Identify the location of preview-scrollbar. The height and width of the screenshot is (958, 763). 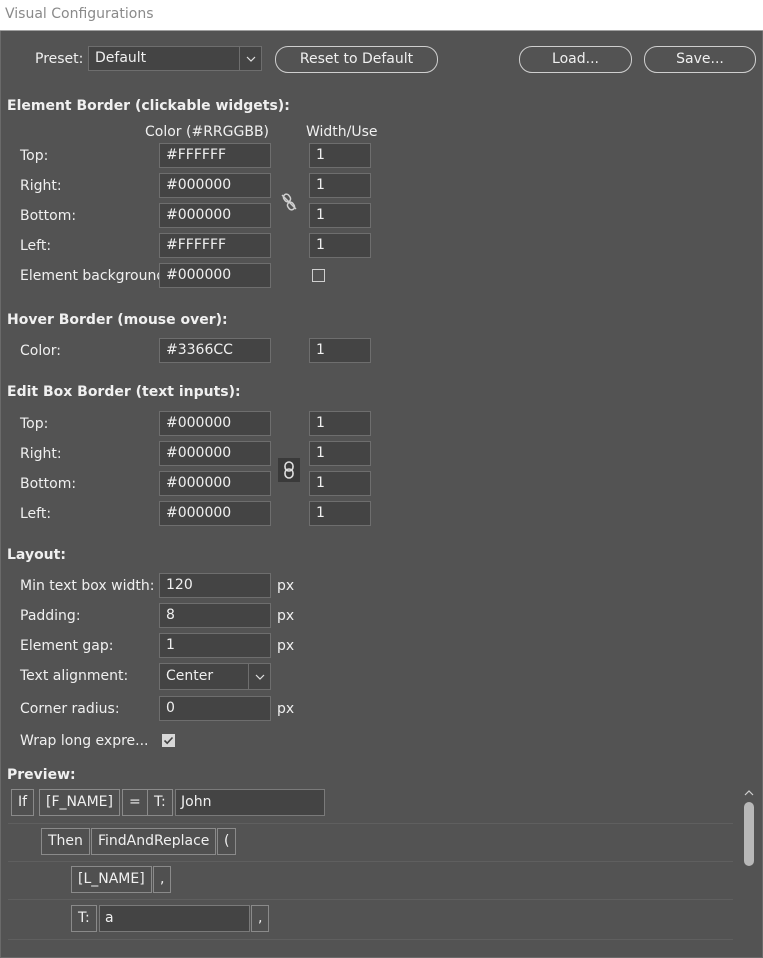
(749, 872).